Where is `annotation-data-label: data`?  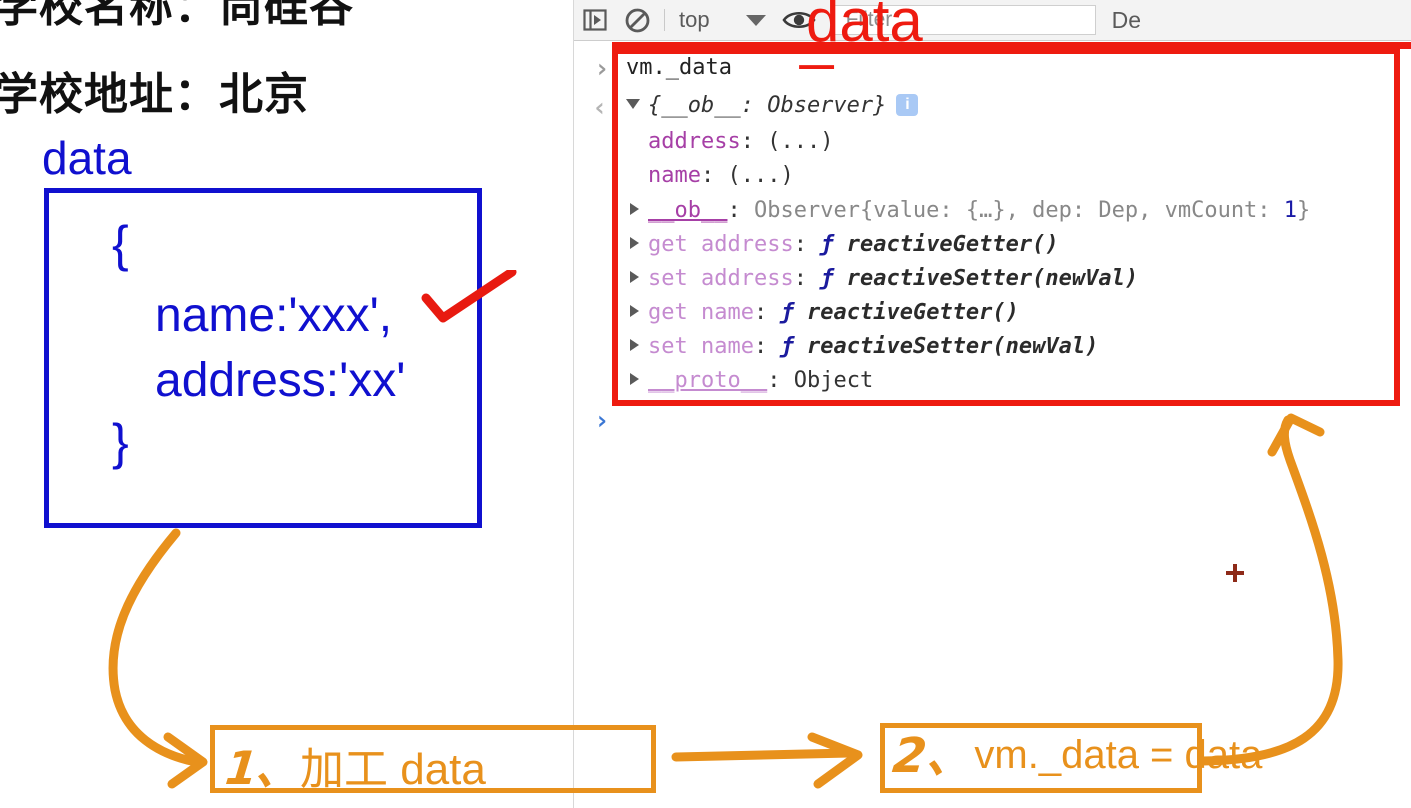
annotation-data-label: data is located at coordinates (864, 27).